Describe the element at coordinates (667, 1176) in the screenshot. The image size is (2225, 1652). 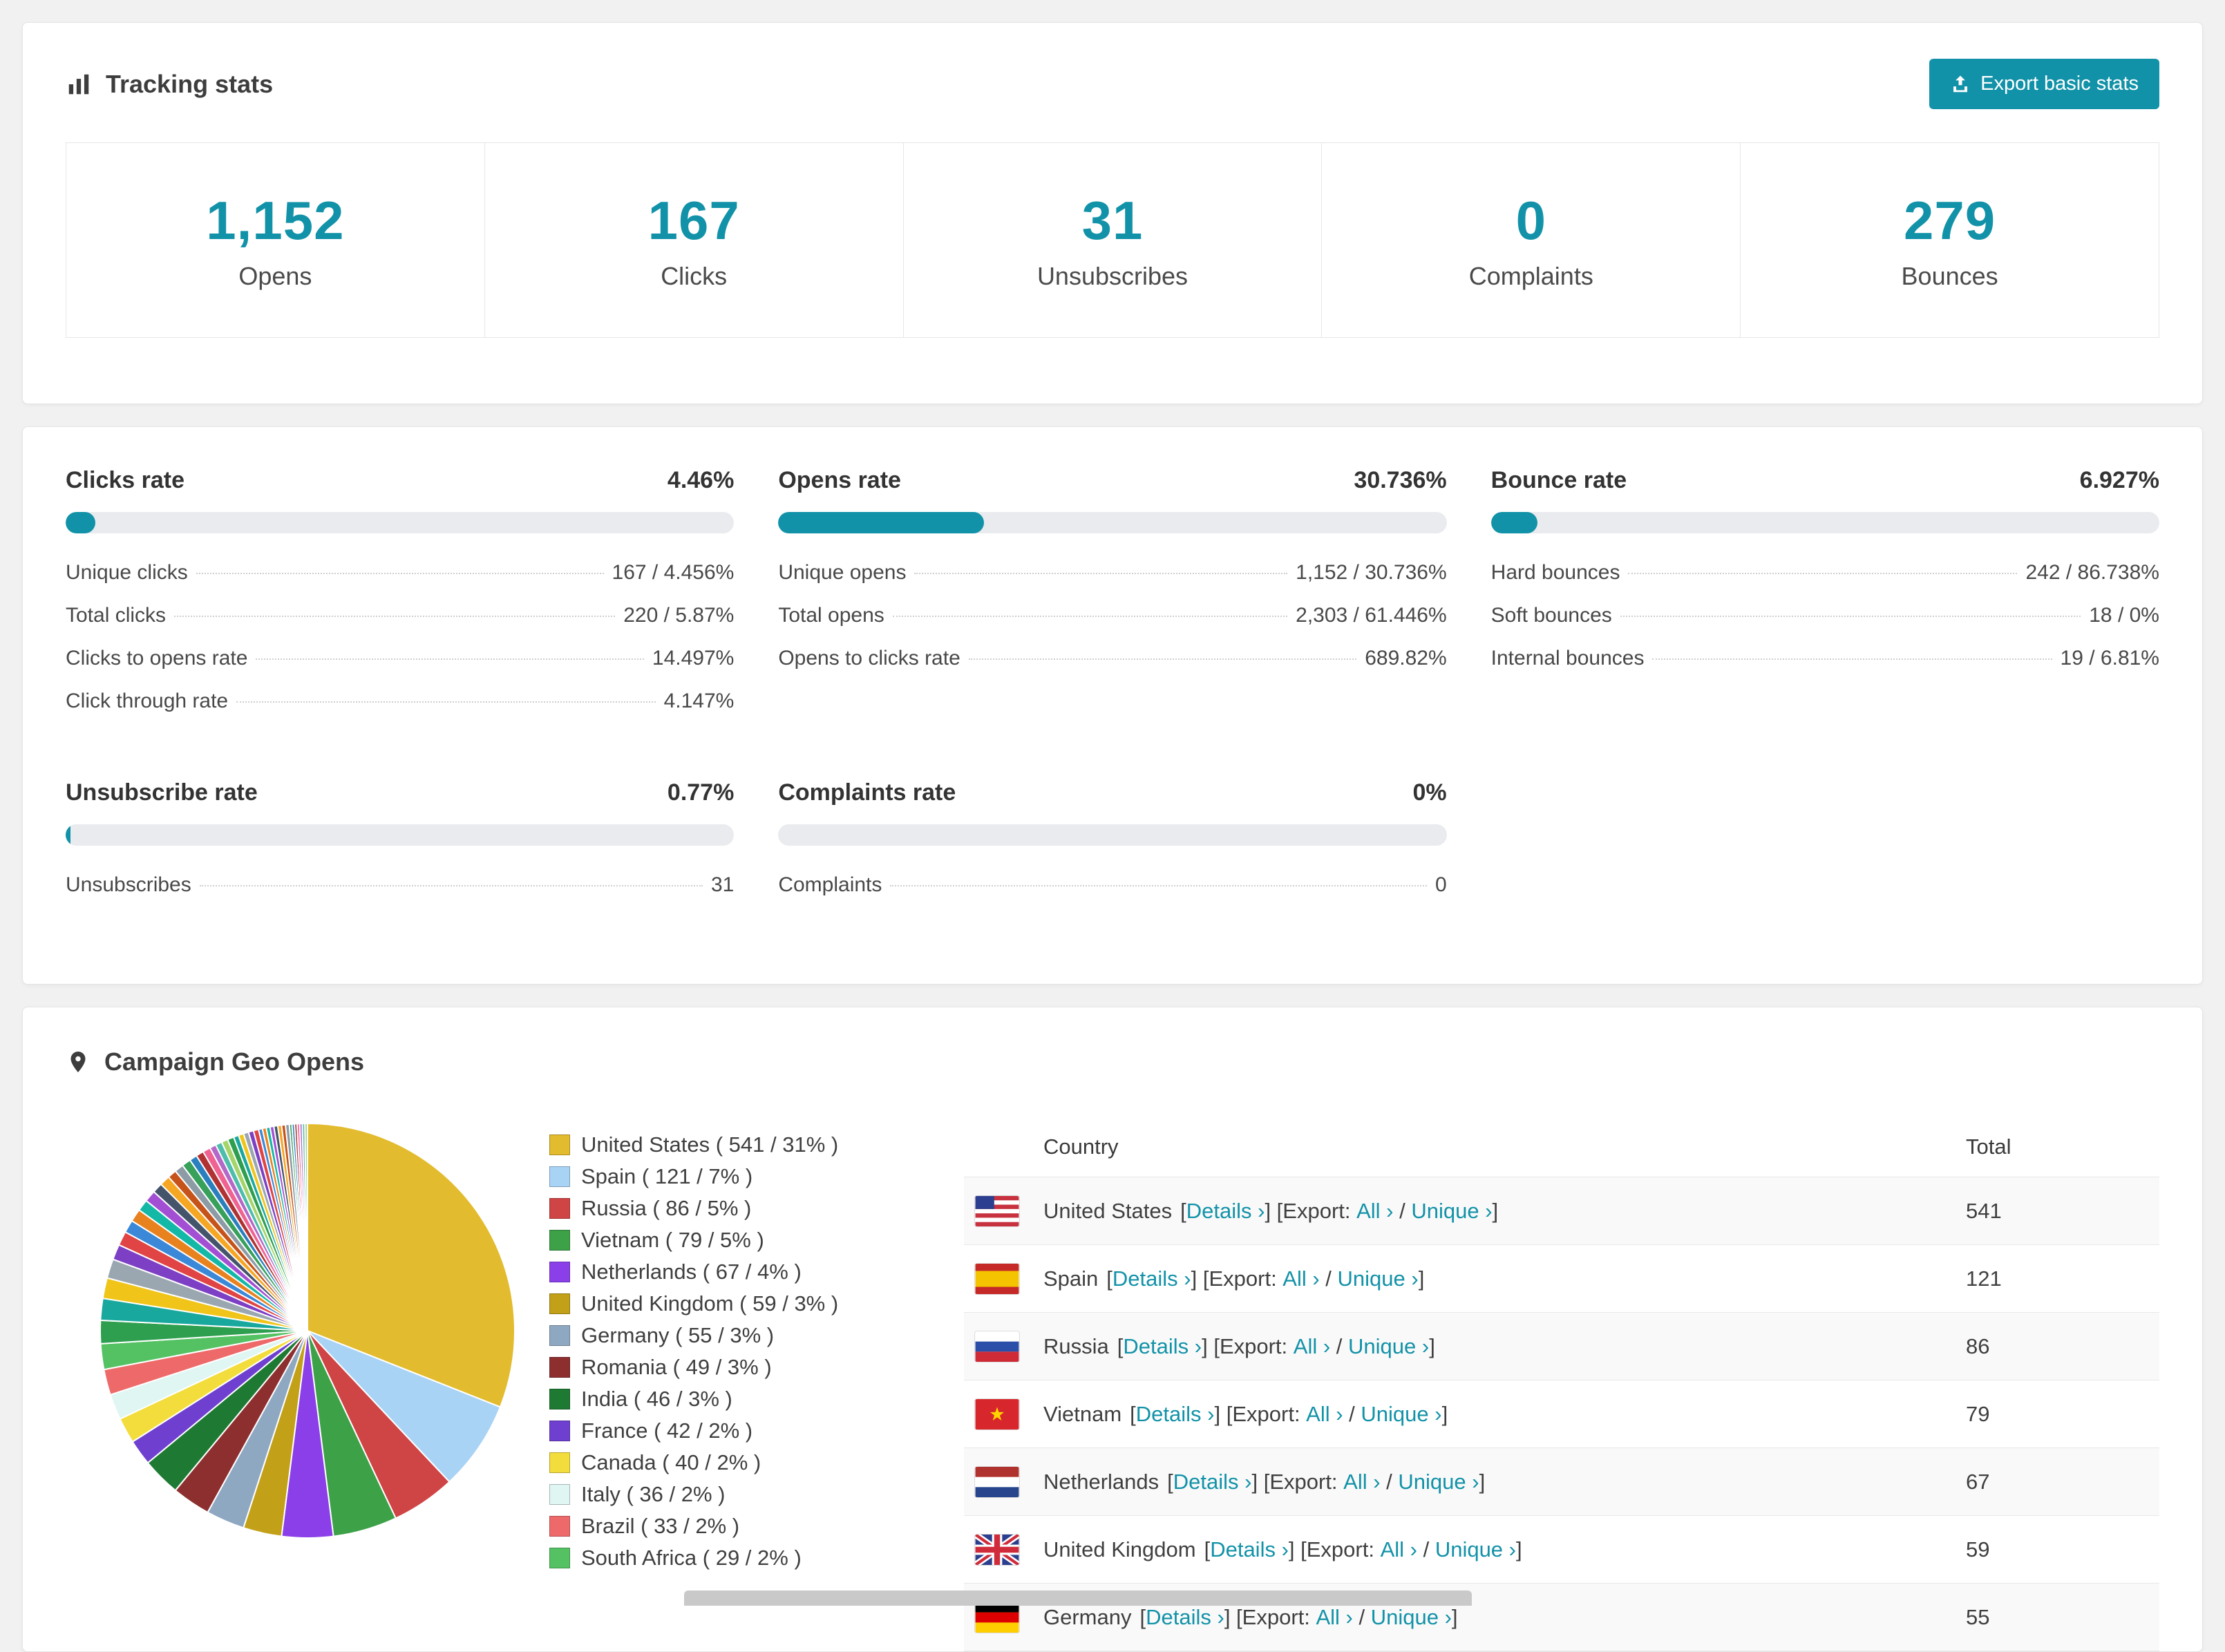
I see `legend-label: Spain ( 121 / 7% )` at that location.